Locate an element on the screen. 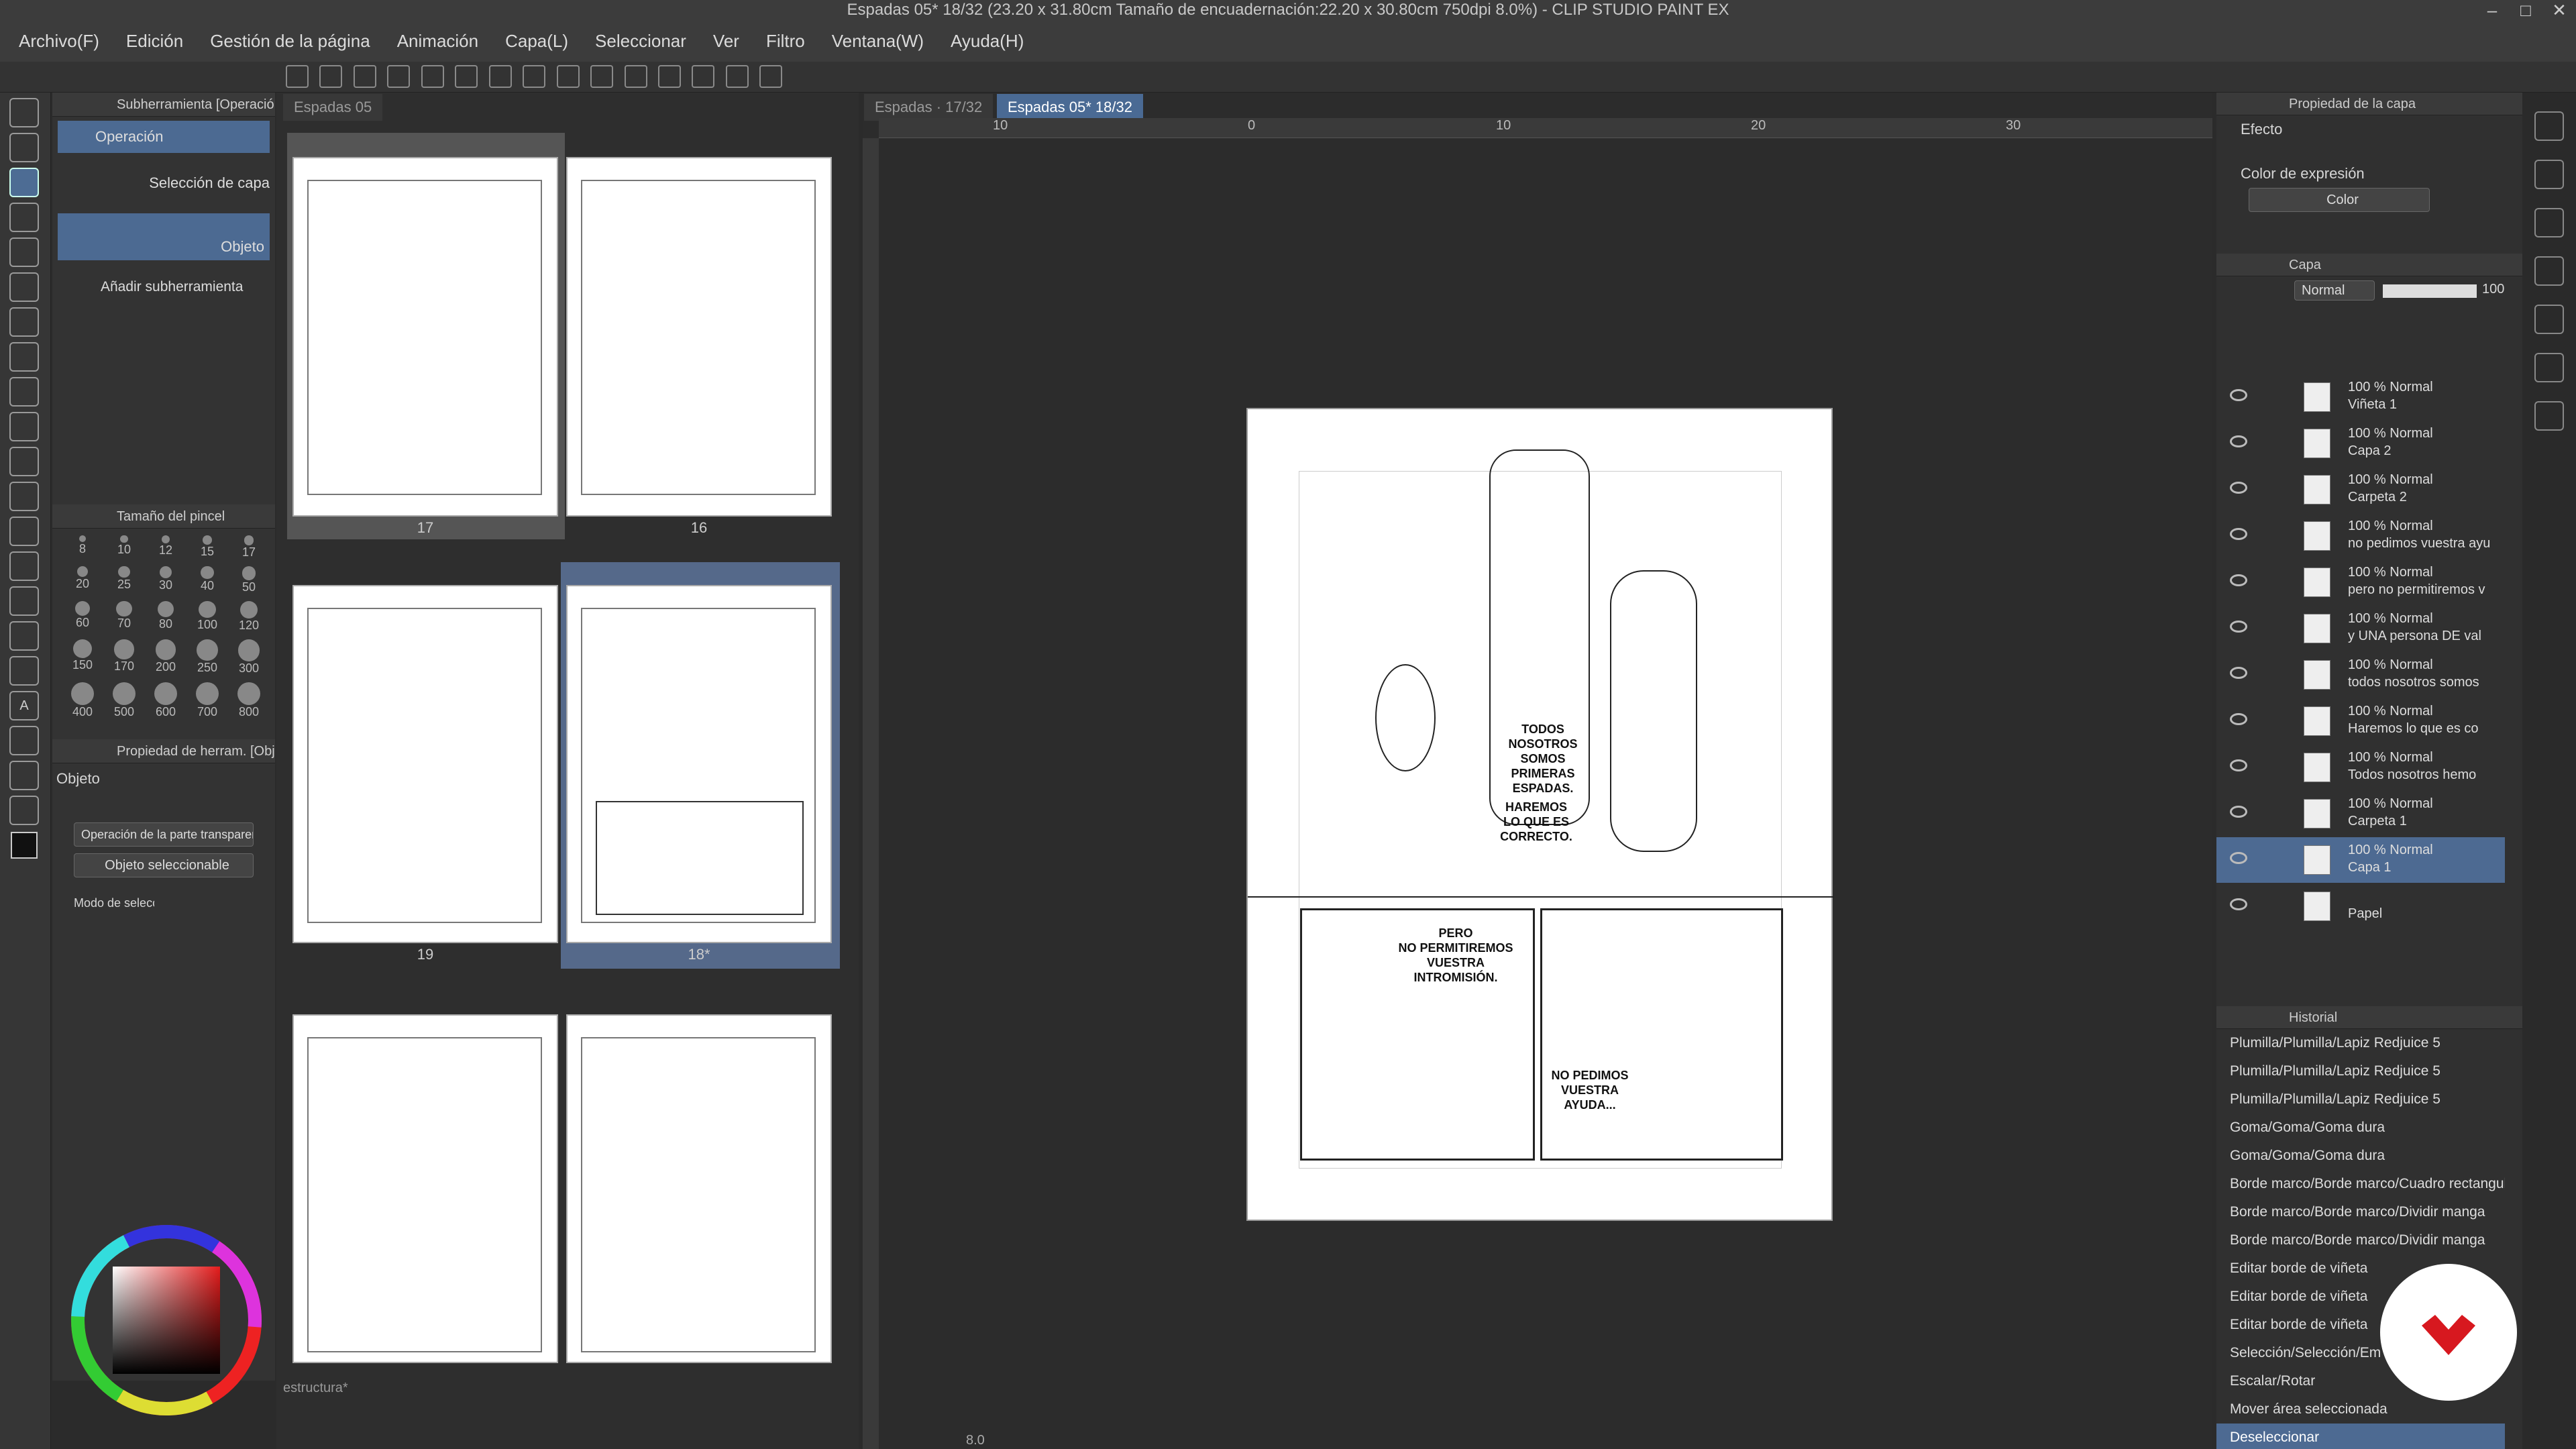  undo-icon is located at coordinates (432, 76).